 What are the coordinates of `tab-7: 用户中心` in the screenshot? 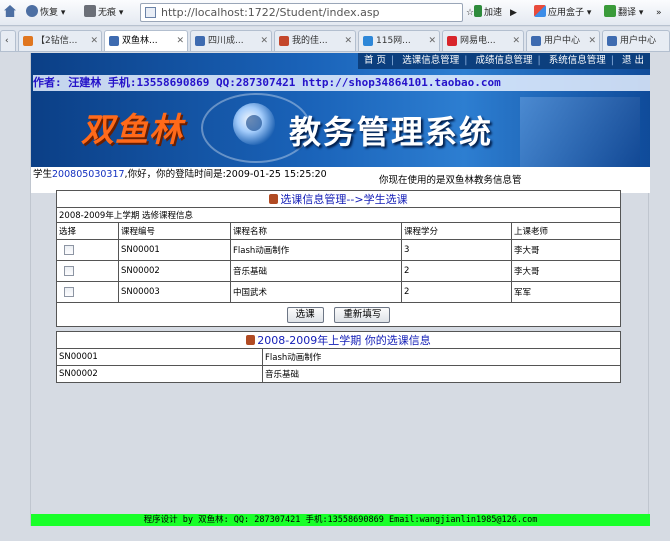 It's located at (636, 40).